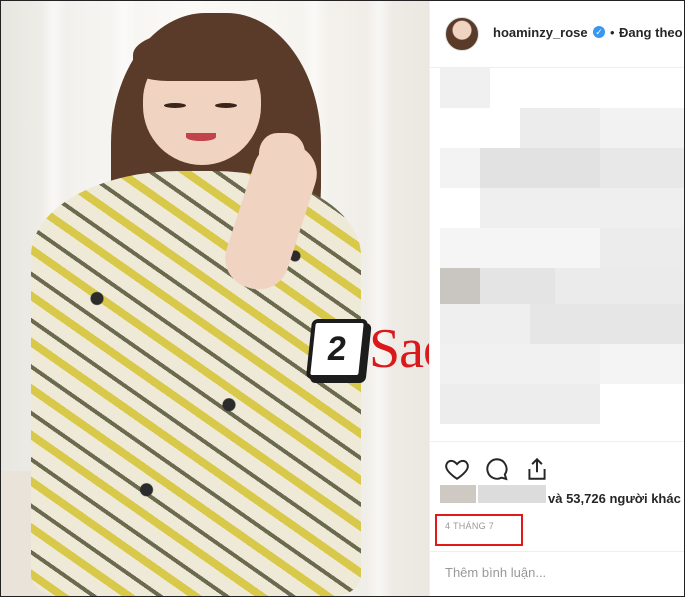  I want to click on comment-icon, so click(497, 469).